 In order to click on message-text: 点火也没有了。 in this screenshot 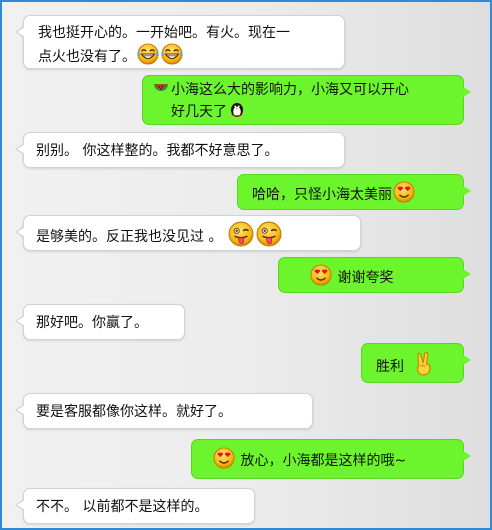, I will do `click(87, 57)`.